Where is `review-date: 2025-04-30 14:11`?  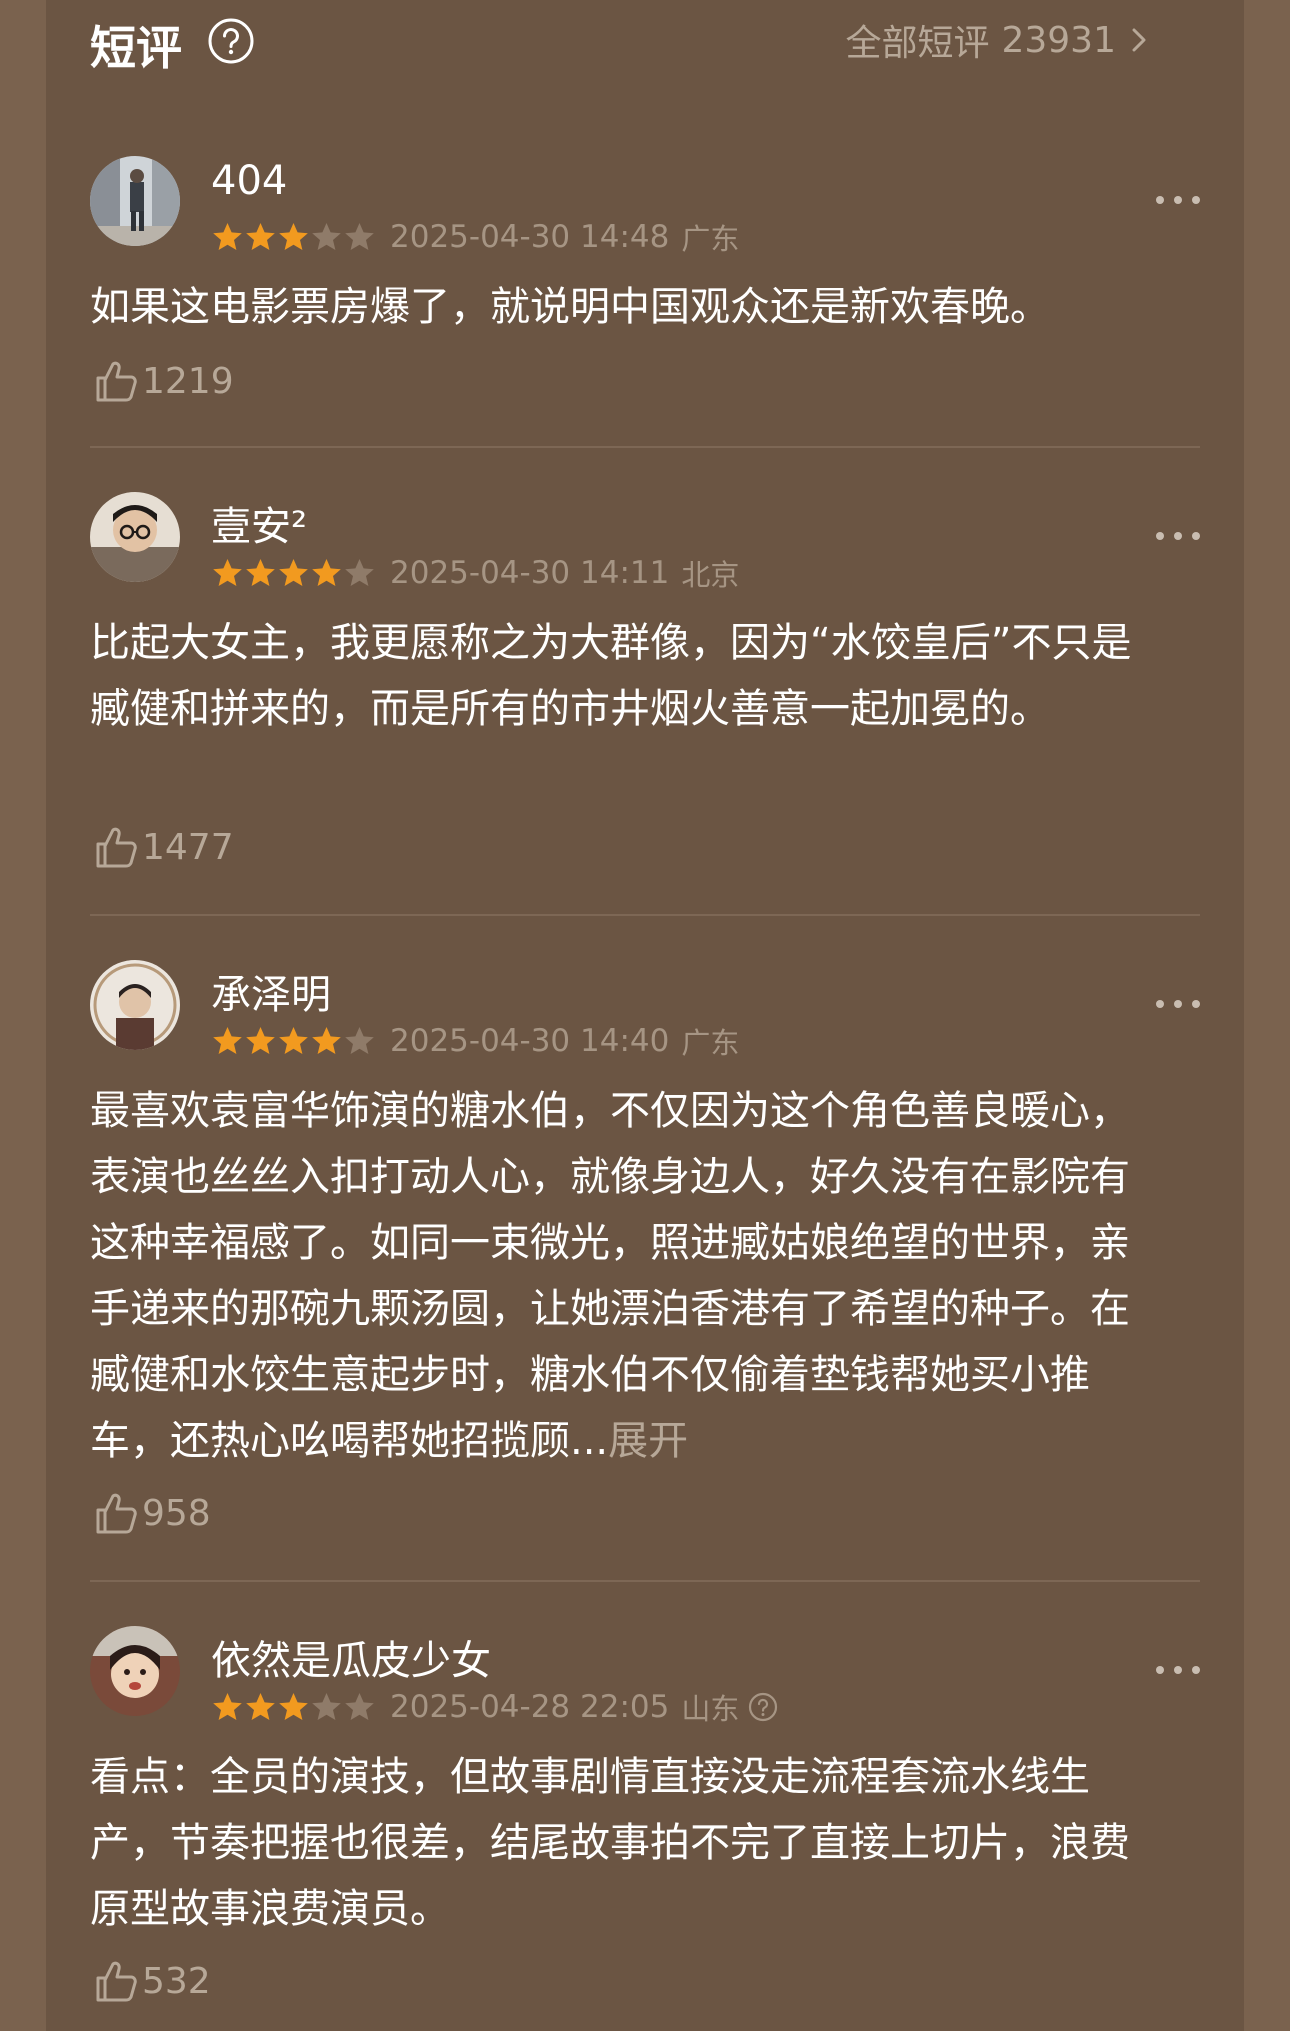 review-date: 2025-04-30 14:11 is located at coordinates (530, 573).